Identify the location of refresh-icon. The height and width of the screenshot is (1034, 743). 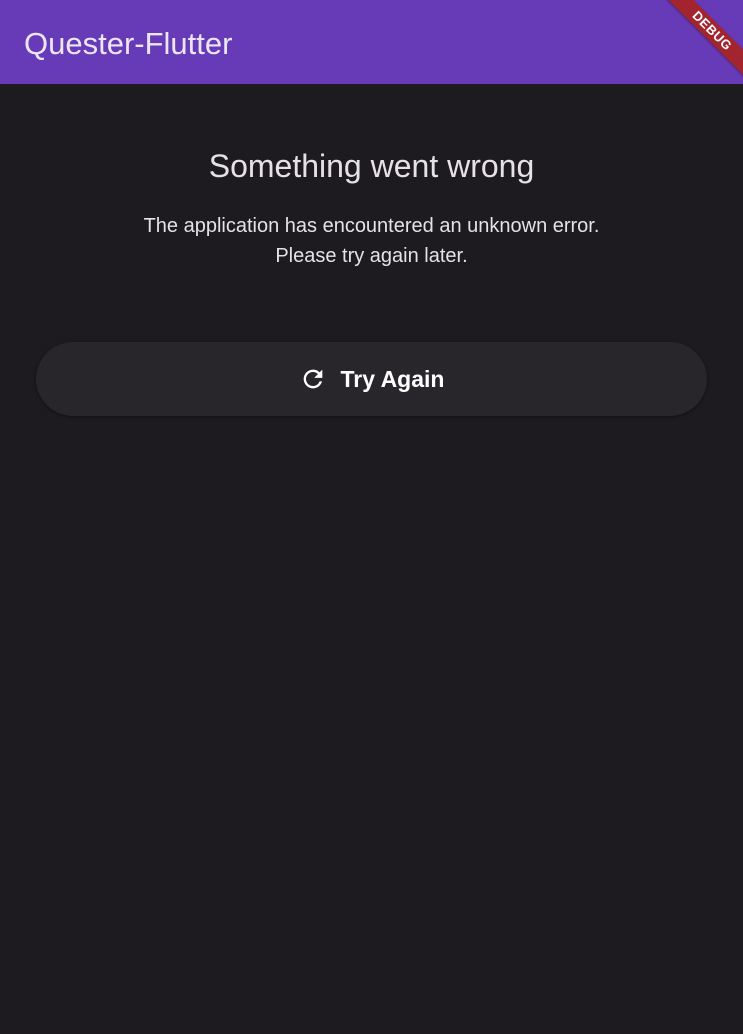
(312, 379).